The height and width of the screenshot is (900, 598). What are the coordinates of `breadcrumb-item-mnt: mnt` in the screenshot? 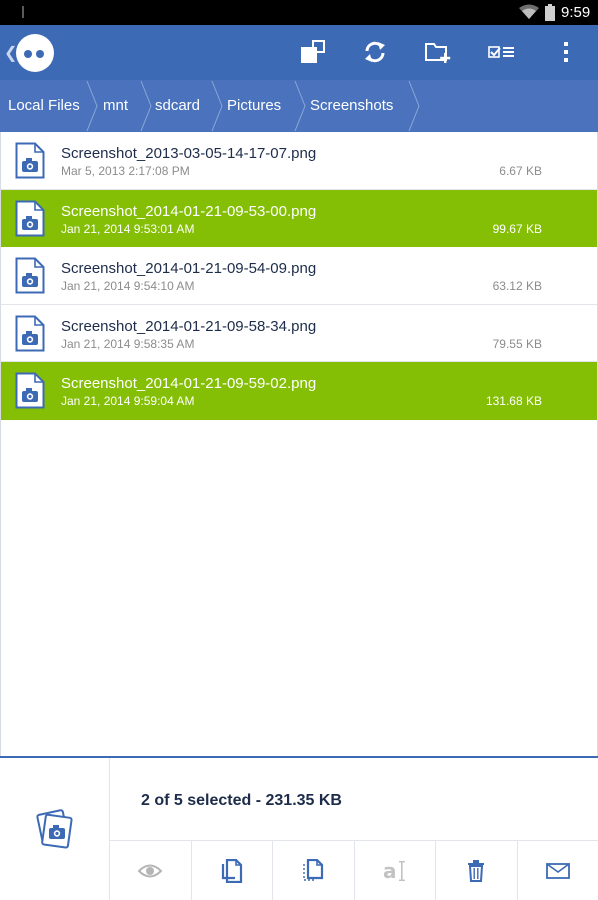 It's located at (125, 106).